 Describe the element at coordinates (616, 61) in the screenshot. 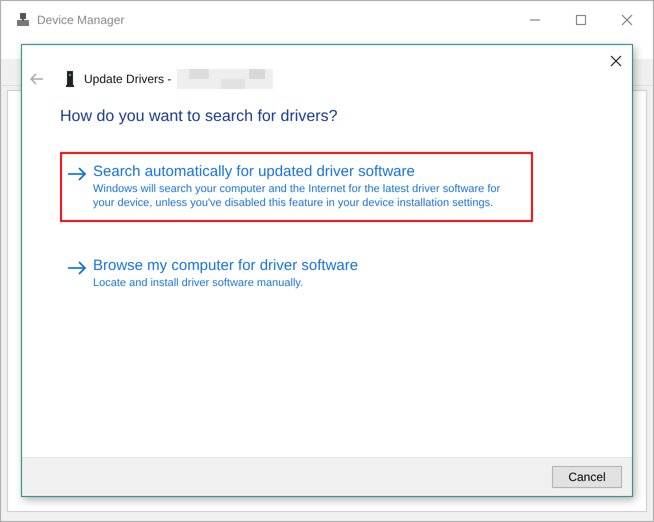

I see `close-icon` at that location.